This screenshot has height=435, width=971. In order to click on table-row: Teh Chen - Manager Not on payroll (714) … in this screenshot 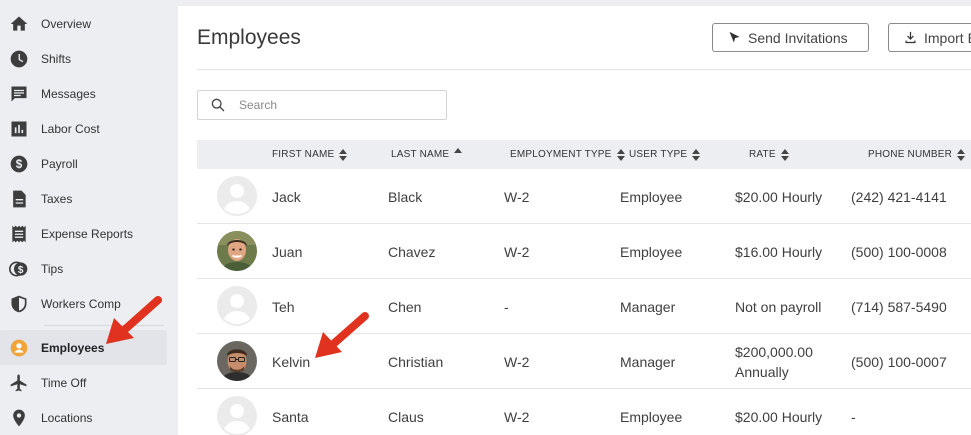, I will do `click(584, 306)`.